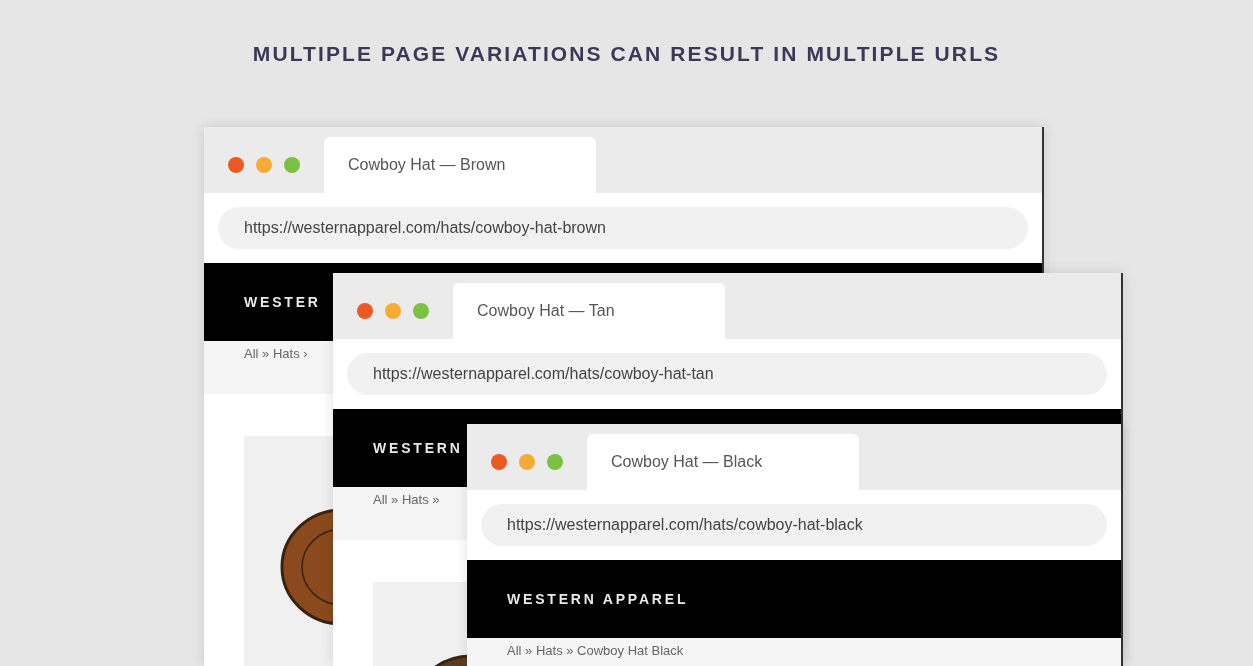 Image resolution: width=1253 pixels, height=666 pixels. I want to click on address-bar: https://westernapparel.com/hats/cowboy-hat-brown, so click(623, 228).